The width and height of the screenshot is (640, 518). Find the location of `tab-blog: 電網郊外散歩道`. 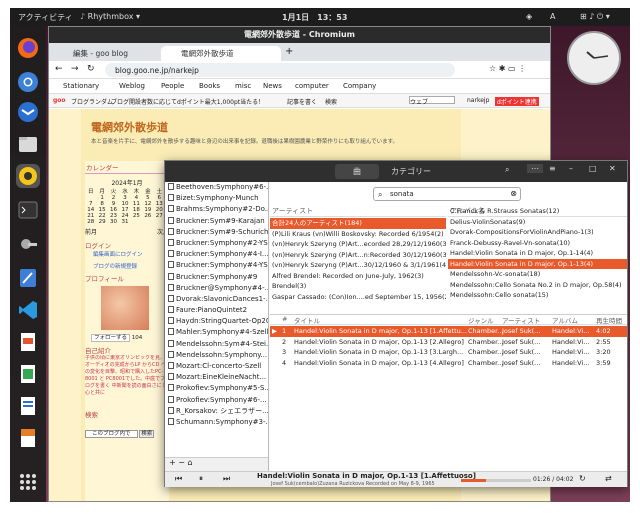

tab-blog: 電網郊外散歩道 is located at coordinates (221, 53).